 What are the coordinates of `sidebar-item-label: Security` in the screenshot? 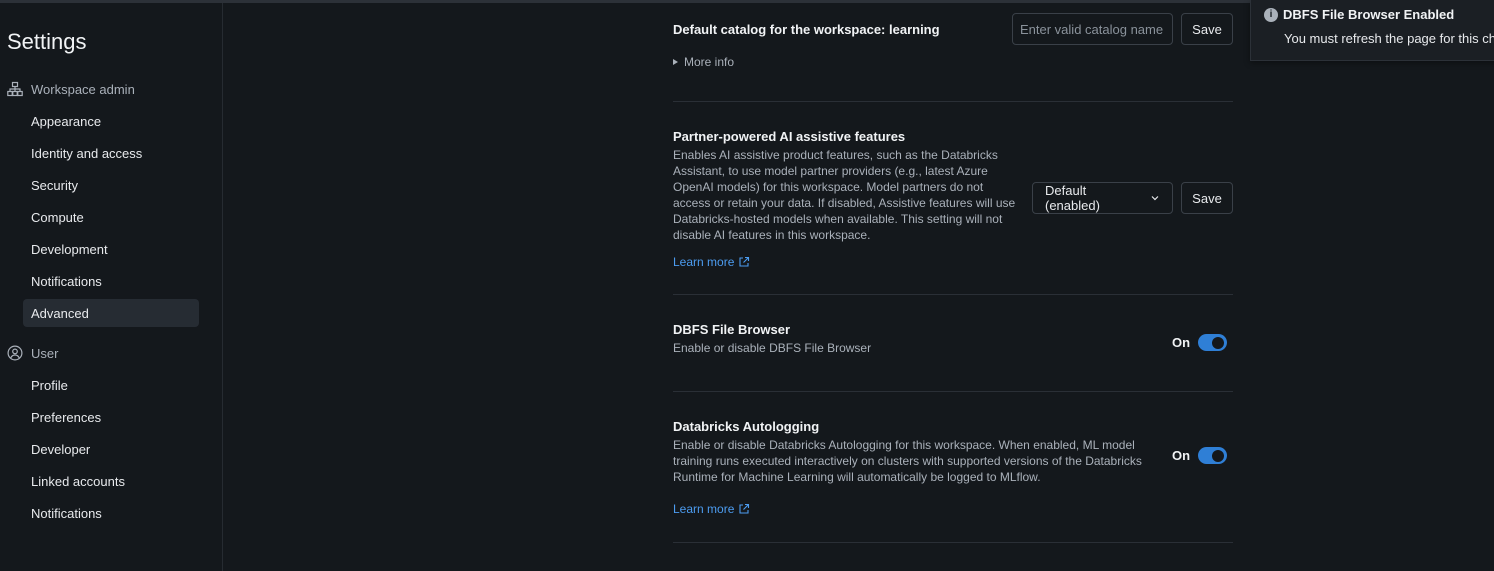 It's located at (54, 185).